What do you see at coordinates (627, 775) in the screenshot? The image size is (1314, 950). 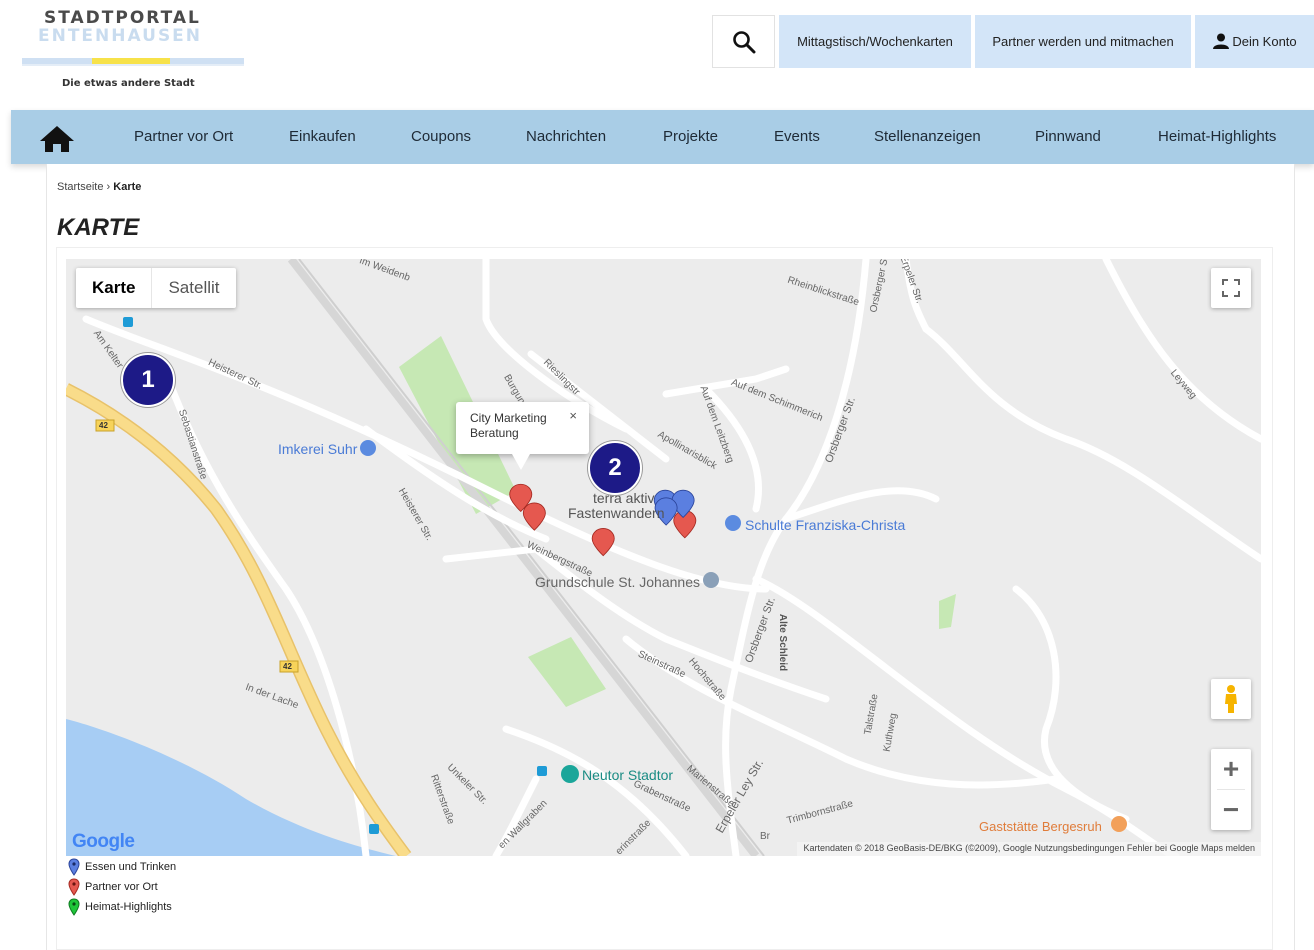 I see `poi-neutor: Neutor Stadtor` at bounding box center [627, 775].